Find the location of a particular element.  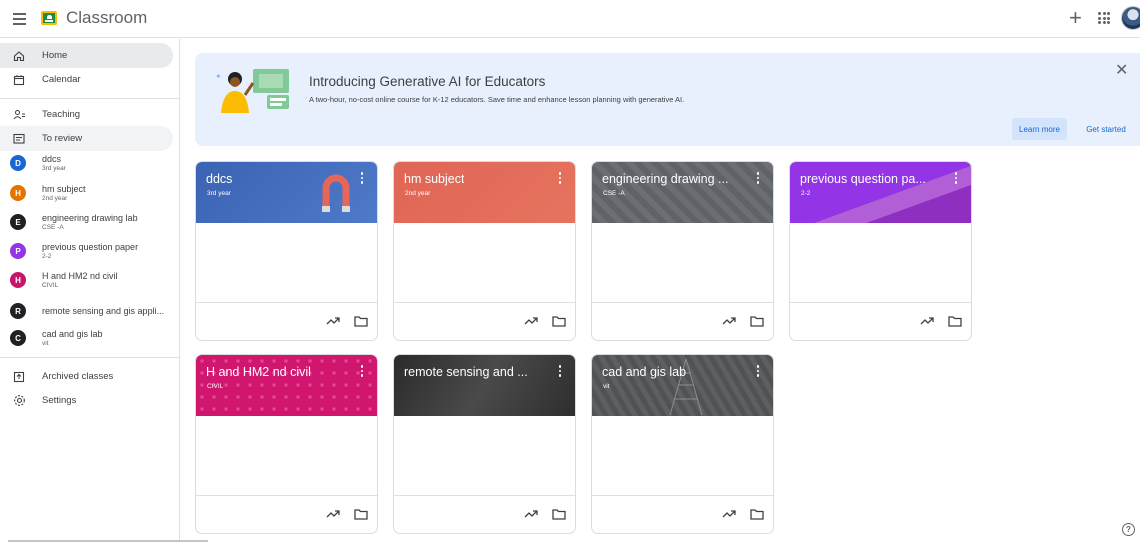

card-title: cad and gis lab is located at coordinates (644, 372).